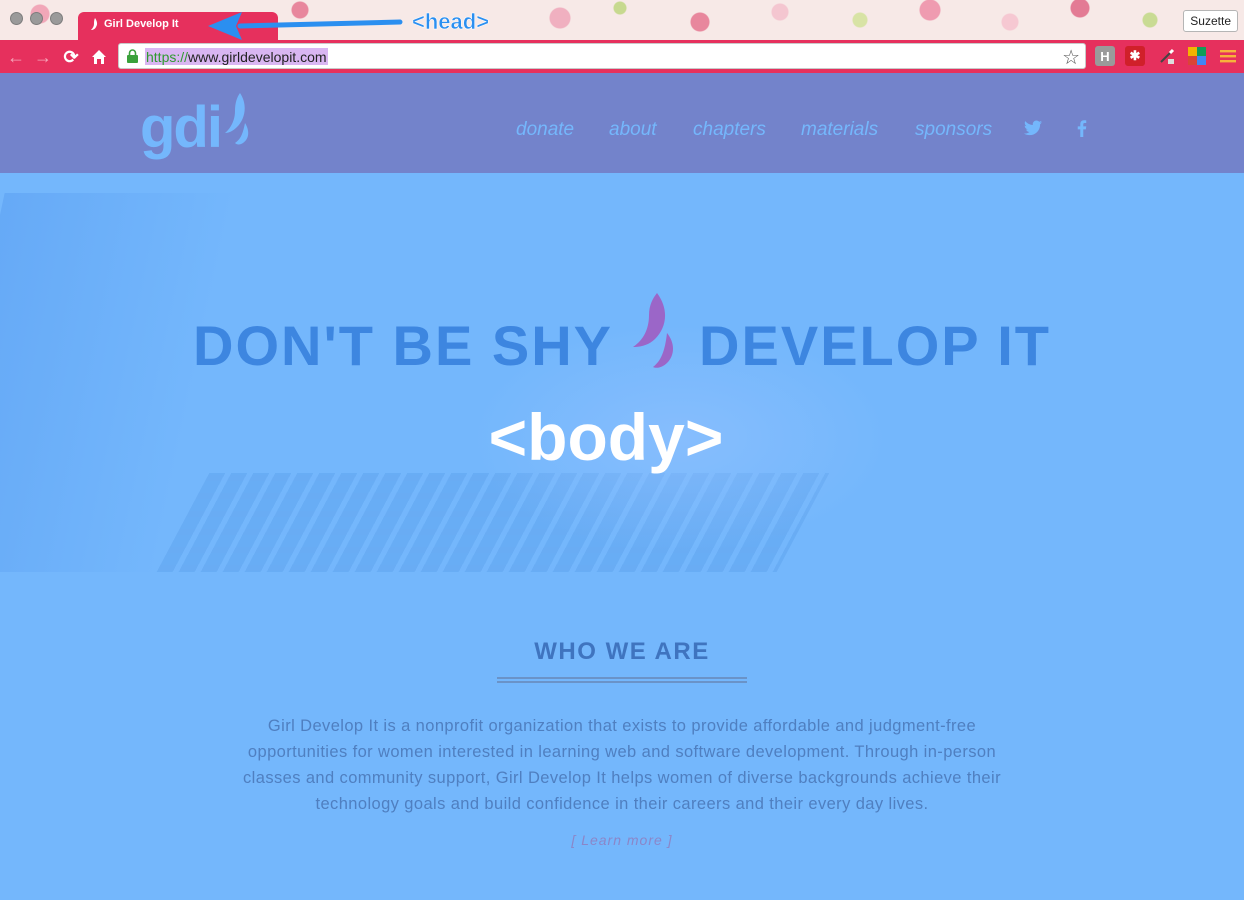  I want to click on who-we-are-heading: WHO WE ARE, so click(622, 651).